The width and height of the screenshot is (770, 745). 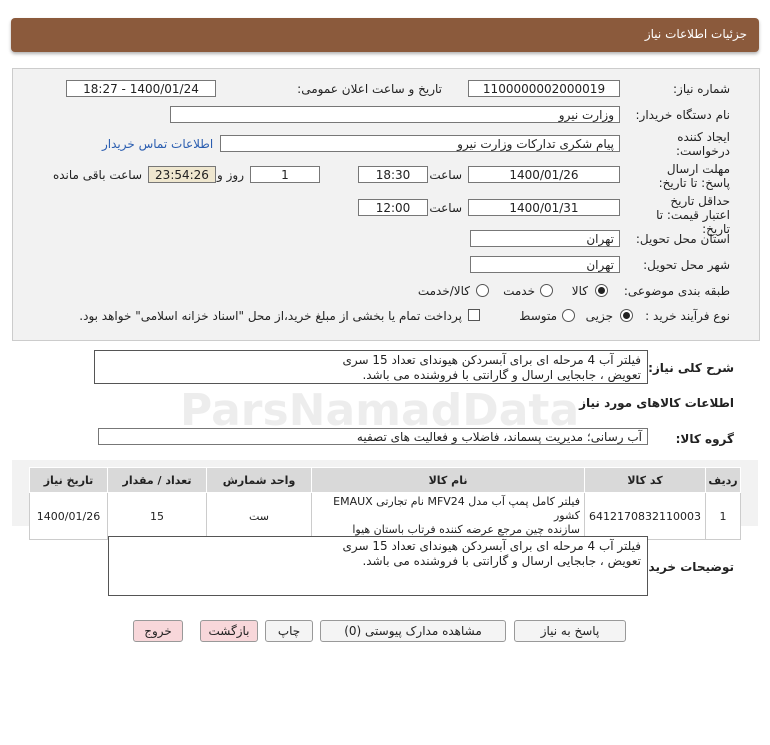 I want to click on col-qty: تعداد / مقدار, so click(x=157, y=480).